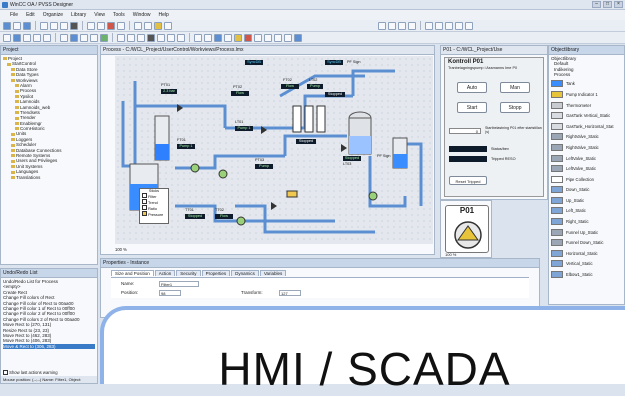 The width and height of the screenshot is (625, 396). I want to click on grid-icon, so click(74, 25).